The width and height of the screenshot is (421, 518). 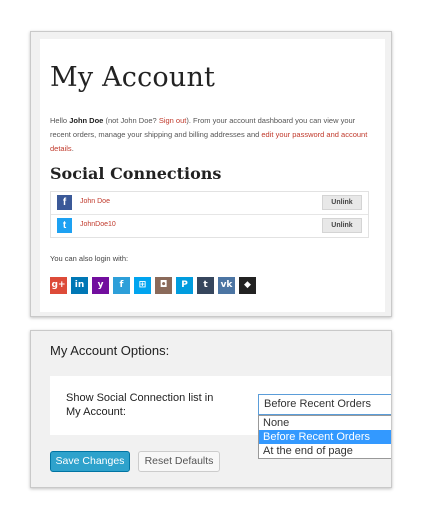 I want to click on hello-prefix: Hello, so click(x=60, y=120).